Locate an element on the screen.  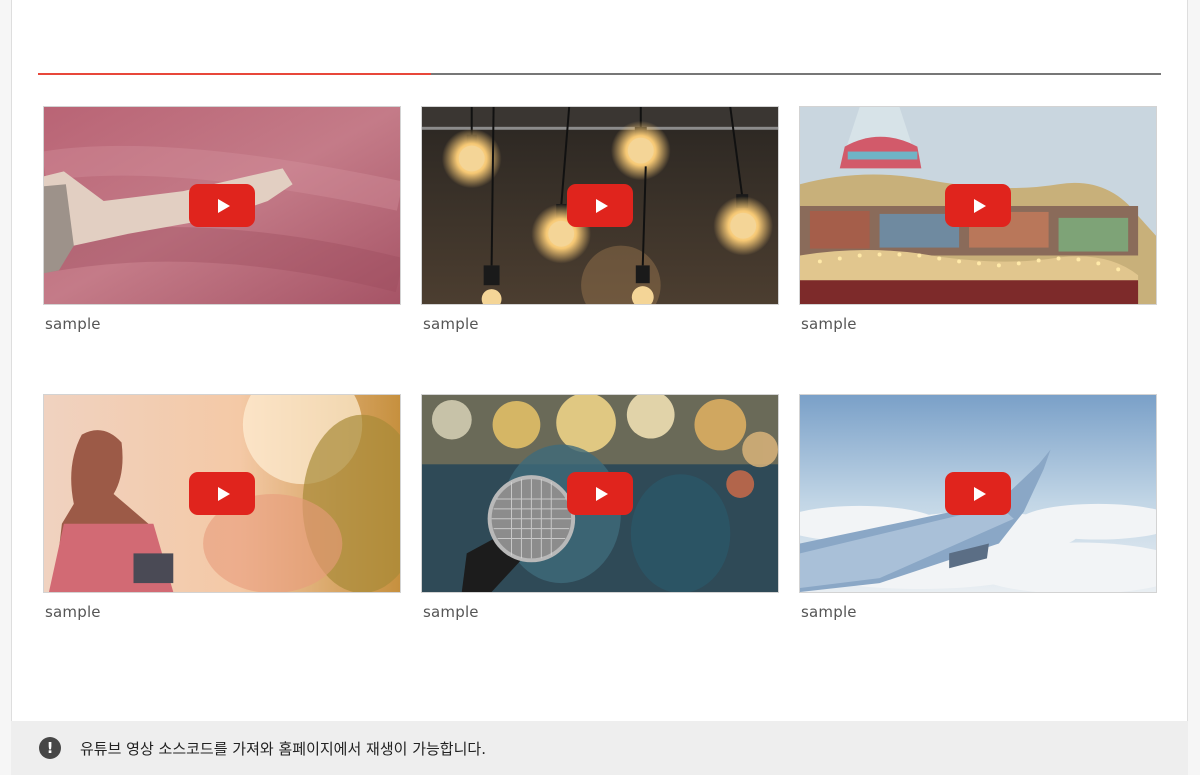
section-divider-accent is located at coordinates (234, 74).